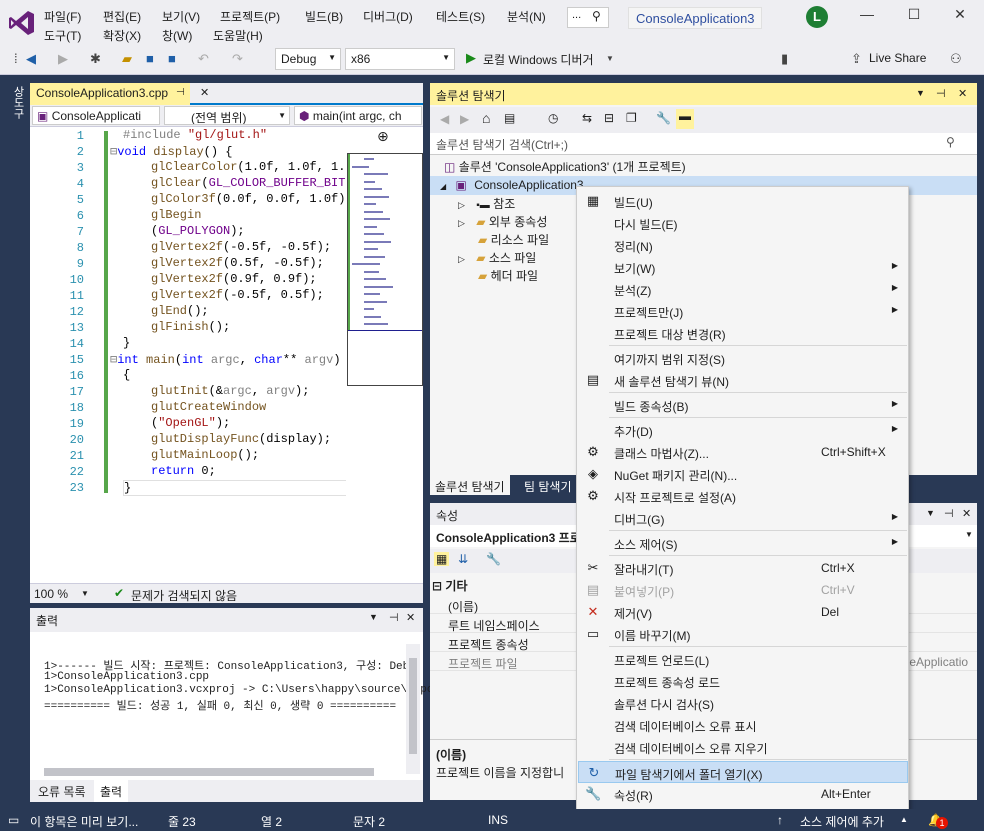 The height and width of the screenshot is (831, 984). I want to click on zoom-level: 100 %, so click(51, 594).